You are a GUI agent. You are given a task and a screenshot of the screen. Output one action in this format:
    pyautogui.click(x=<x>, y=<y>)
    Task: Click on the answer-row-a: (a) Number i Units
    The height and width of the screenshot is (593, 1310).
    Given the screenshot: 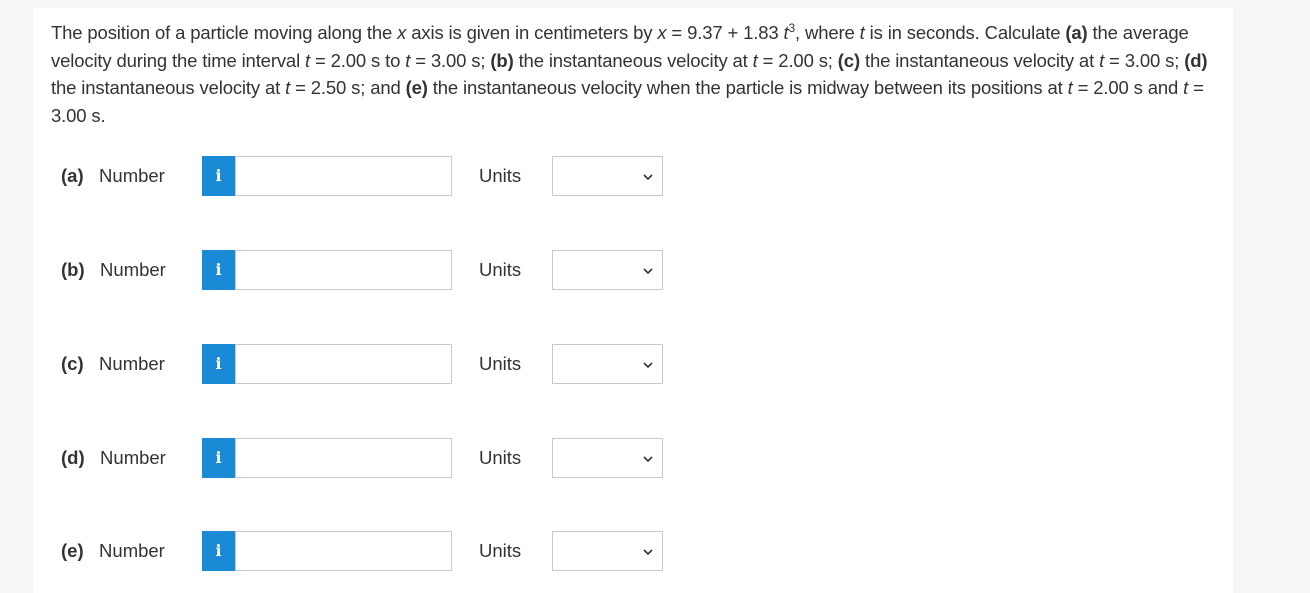 What is the action you would take?
    pyautogui.click(x=350, y=176)
    